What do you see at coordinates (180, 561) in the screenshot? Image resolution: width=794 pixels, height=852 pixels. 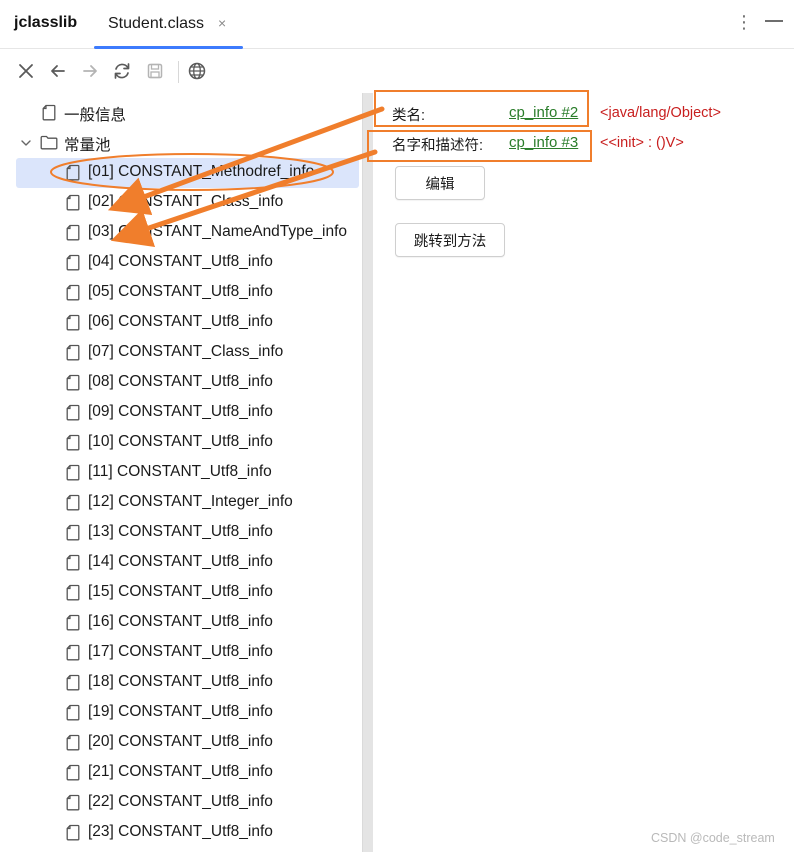 I see `tree-item-label: [14] CONSTANT_Utf8_info` at bounding box center [180, 561].